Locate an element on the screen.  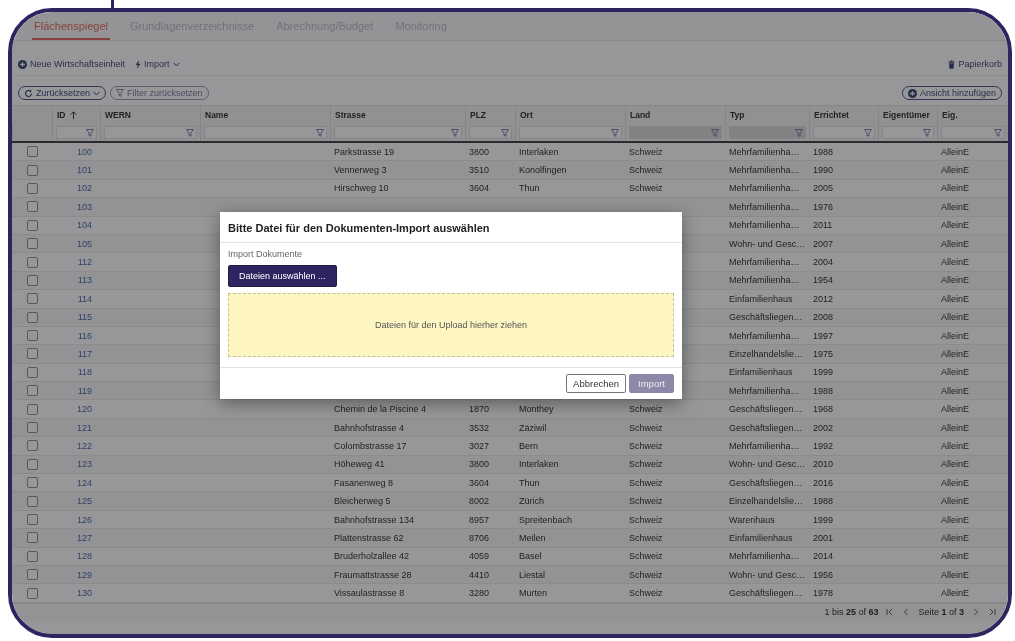
table-cell: 3027 is located at coordinates (479, 445).